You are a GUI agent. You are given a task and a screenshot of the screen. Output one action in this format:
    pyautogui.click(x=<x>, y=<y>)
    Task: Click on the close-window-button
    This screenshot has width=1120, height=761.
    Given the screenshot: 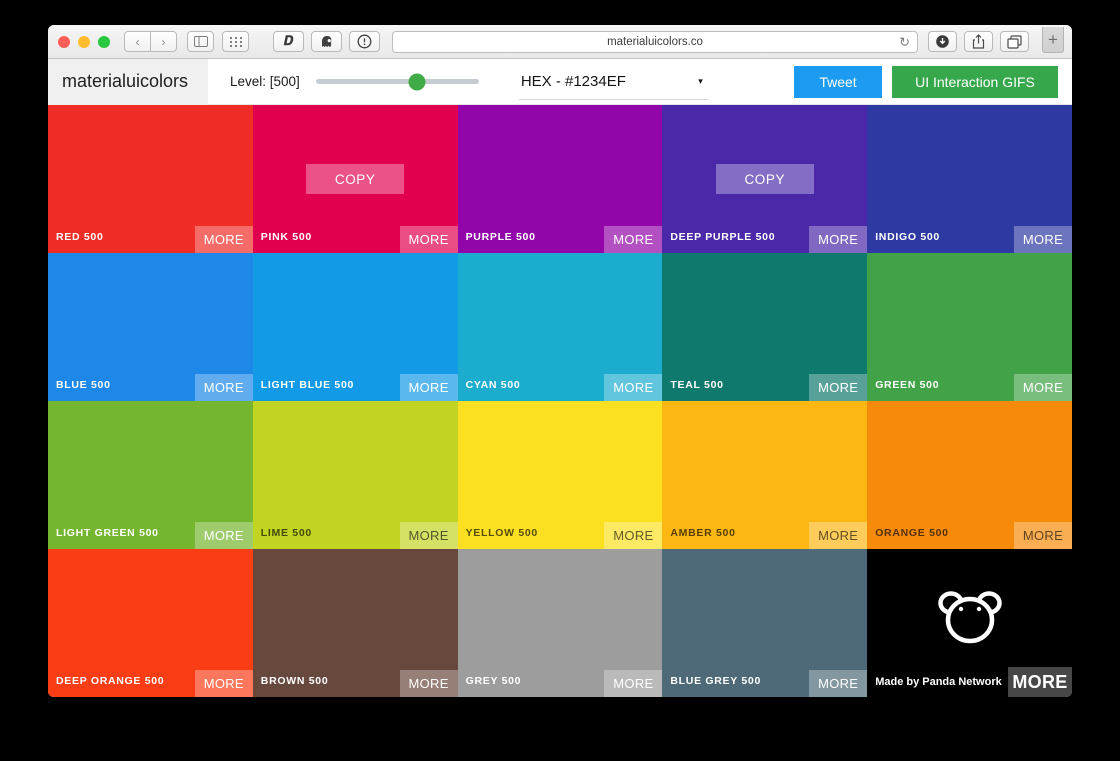 What is the action you would take?
    pyautogui.click(x=64, y=41)
    